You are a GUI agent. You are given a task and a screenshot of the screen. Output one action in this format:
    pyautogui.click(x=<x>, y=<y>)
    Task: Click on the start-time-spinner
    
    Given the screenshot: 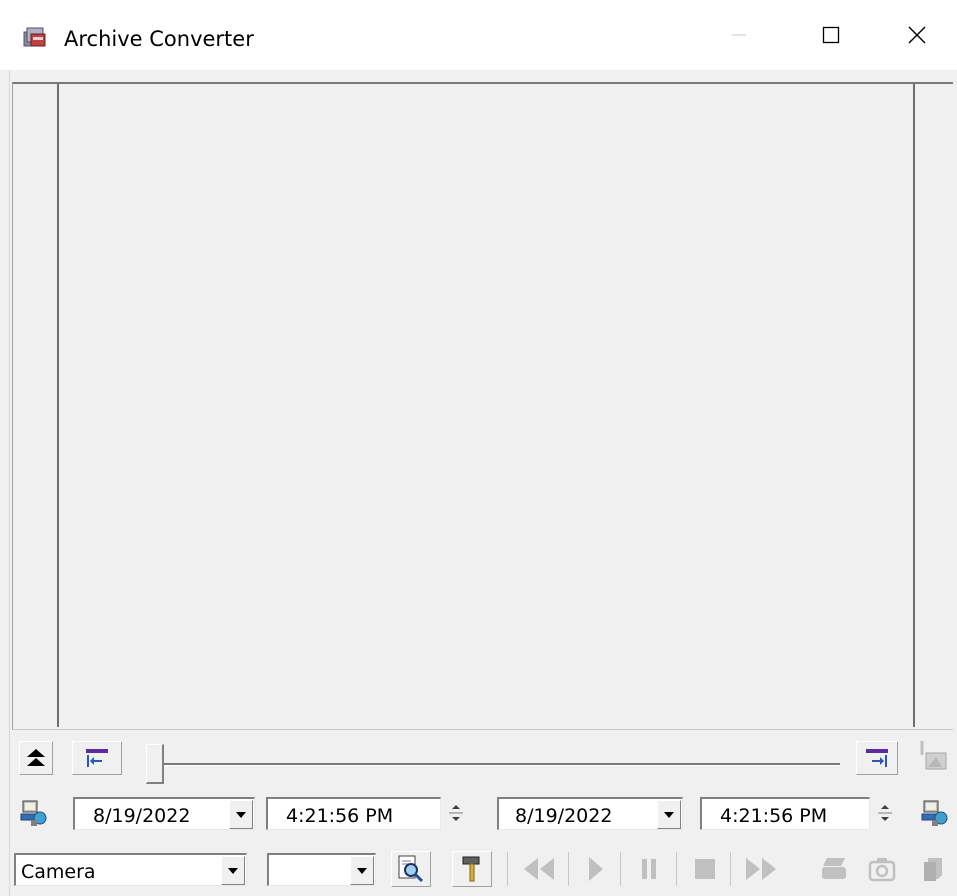 What is the action you would take?
    pyautogui.click(x=456, y=814)
    